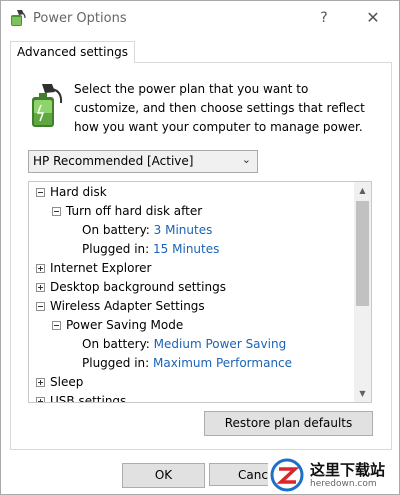 The width and height of the screenshot is (400, 495). I want to click on tree-label: USB settings, so click(88, 398).